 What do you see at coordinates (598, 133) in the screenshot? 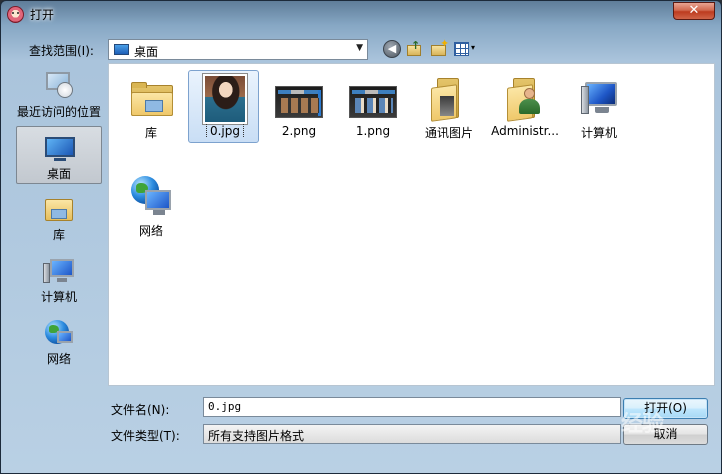
I see `file-label: 计算机` at bounding box center [598, 133].